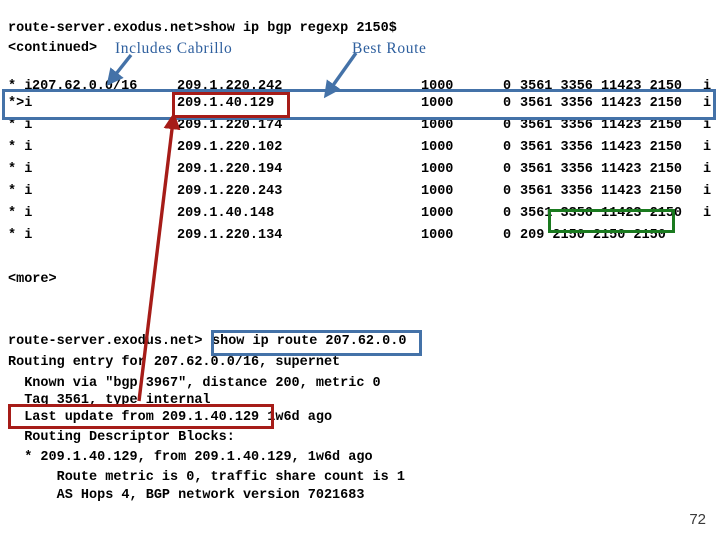  I want to click on arrow-includes-cabrillo, so click(119, 69).